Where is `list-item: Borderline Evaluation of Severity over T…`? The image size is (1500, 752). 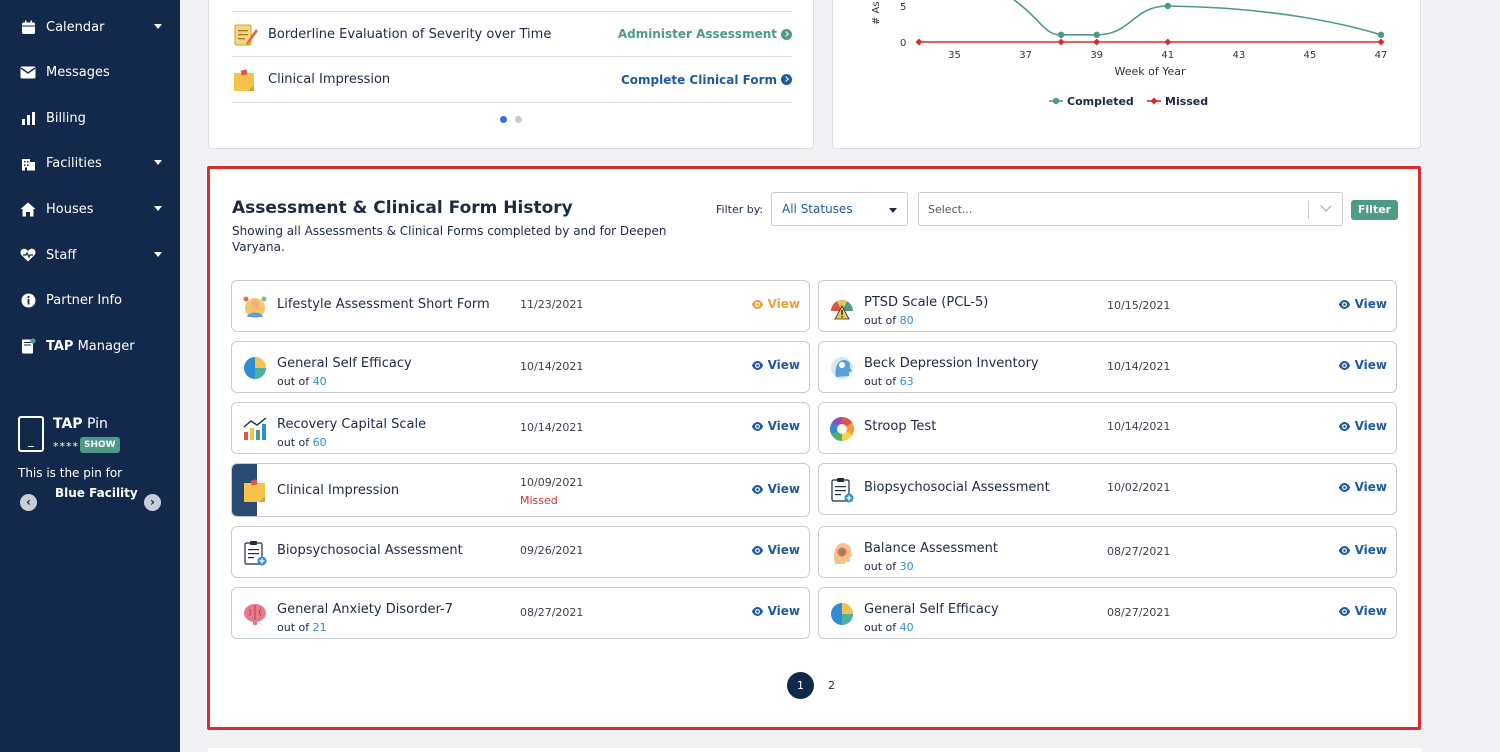
list-item: Borderline Evaluation of Severity over T… is located at coordinates (512, 34).